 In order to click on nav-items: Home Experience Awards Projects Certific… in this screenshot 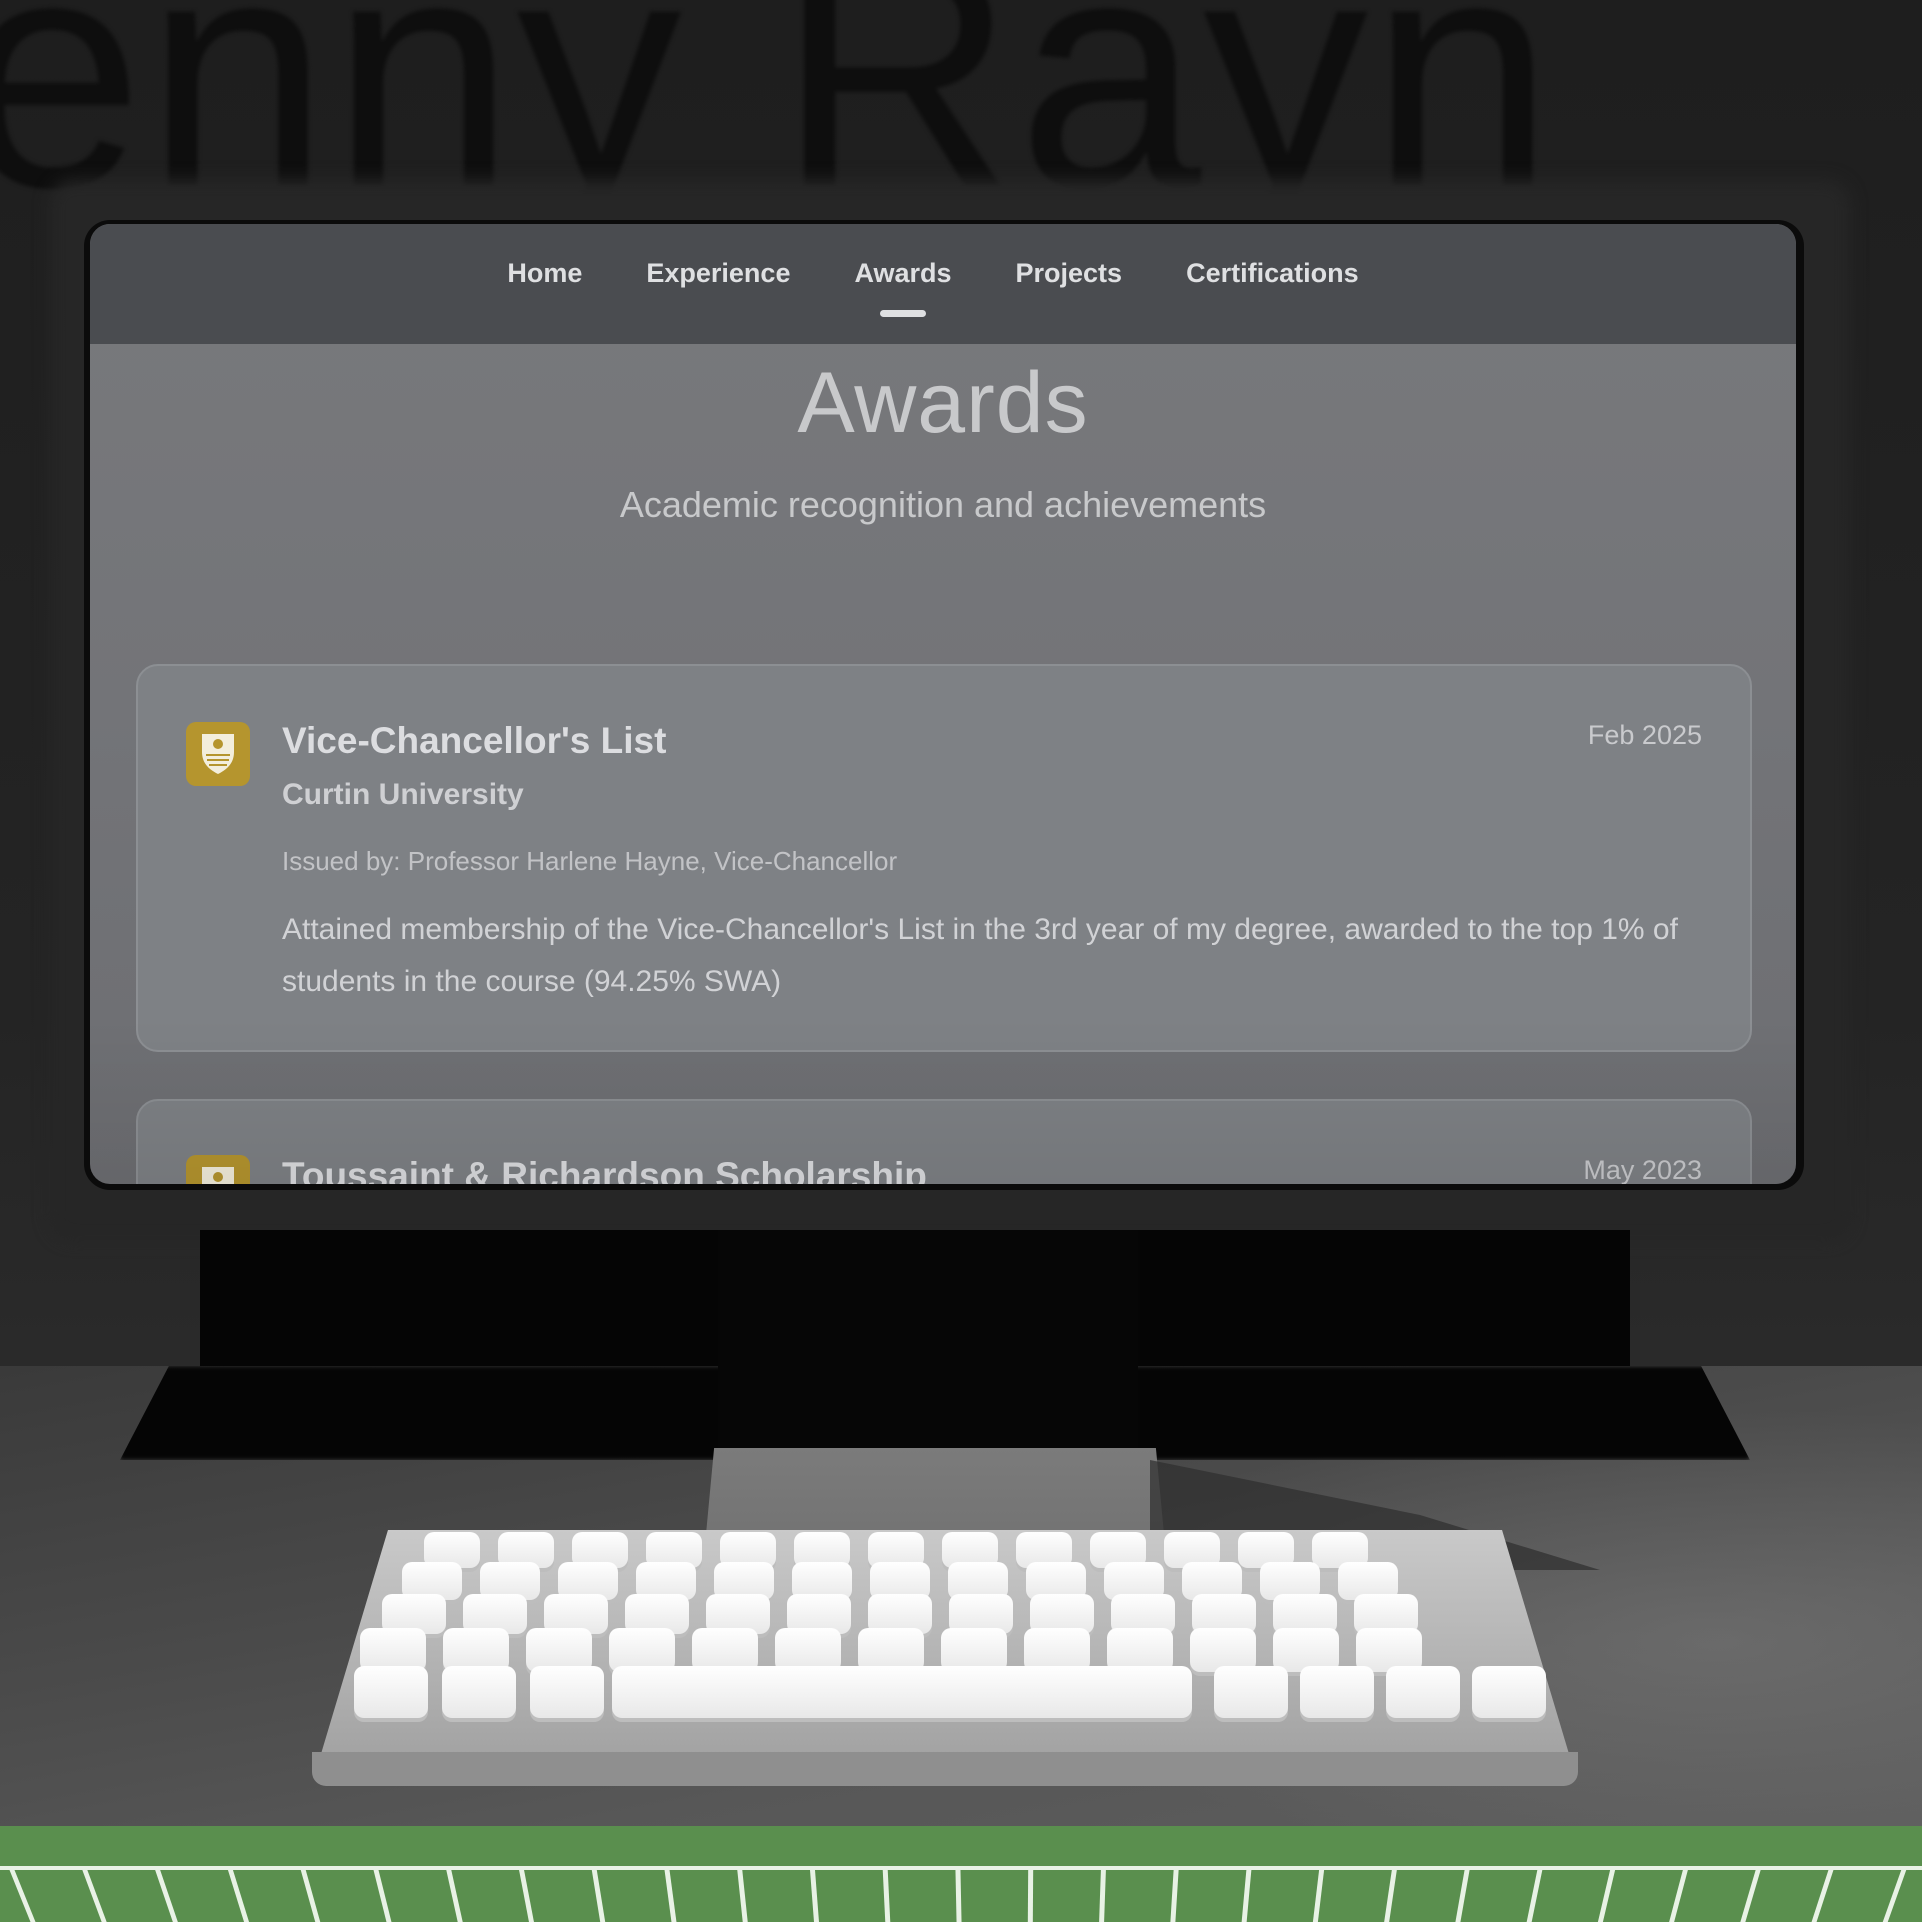, I will do `click(943, 287)`.